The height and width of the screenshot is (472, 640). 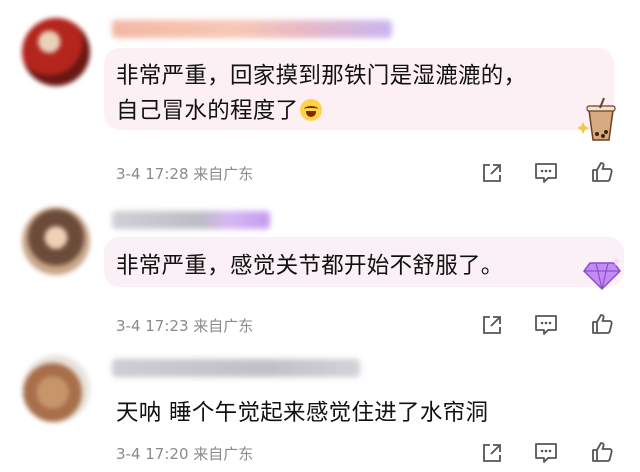 I want to click on comment-meta: 3-4 17:20 来自广东, so click(x=185, y=454).